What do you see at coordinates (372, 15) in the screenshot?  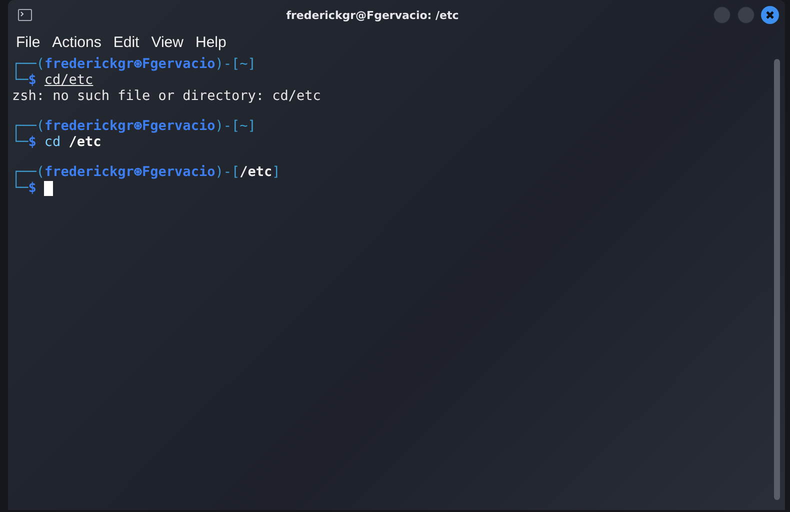 I see `window-title: frederickgr@Fgervacio: /etc` at bounding box center [372, 15].